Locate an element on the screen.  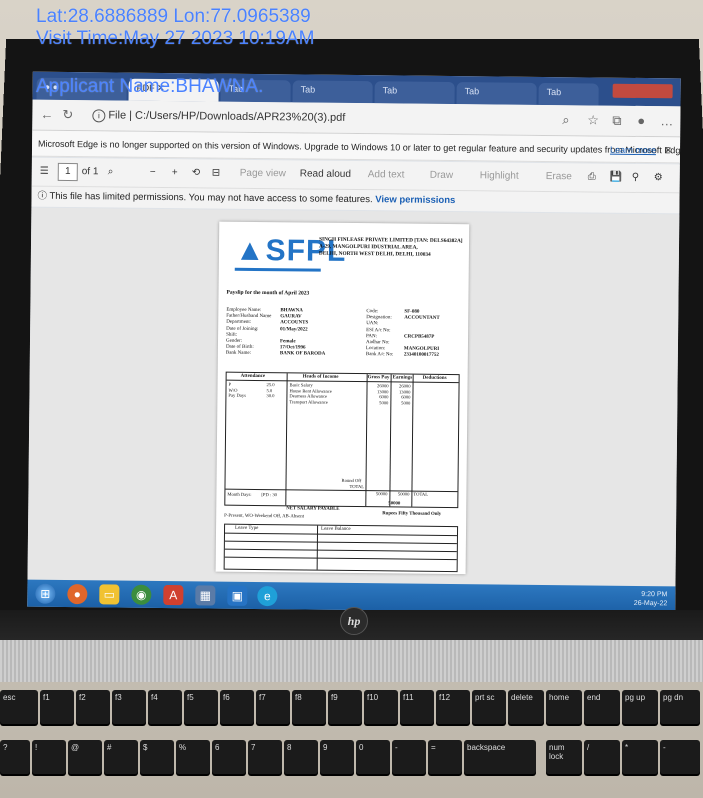
url-scheme-label: File is located at coordinates (117, 115).